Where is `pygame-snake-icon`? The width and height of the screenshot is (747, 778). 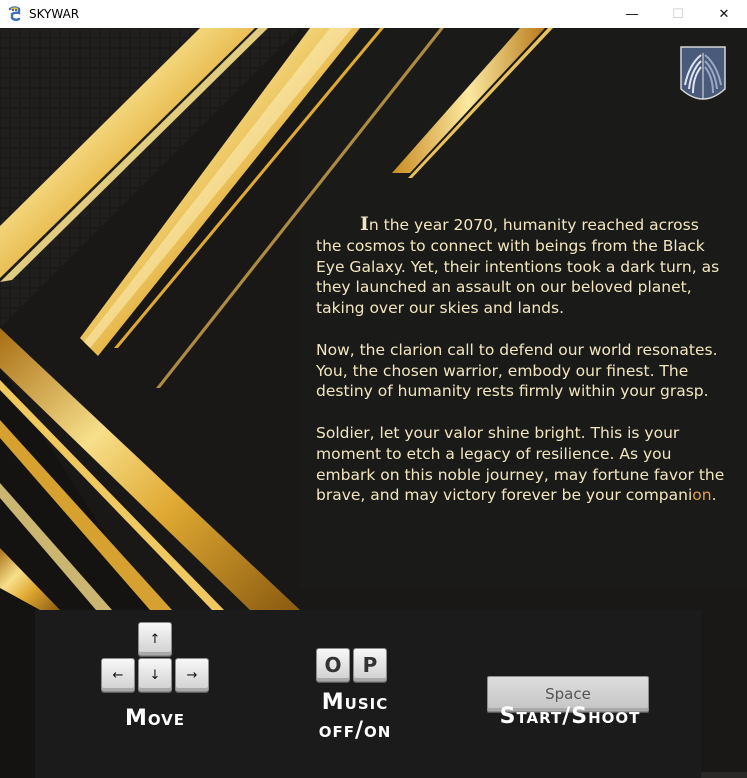 pygame-snake-icon is located at coordinates (14, 13).